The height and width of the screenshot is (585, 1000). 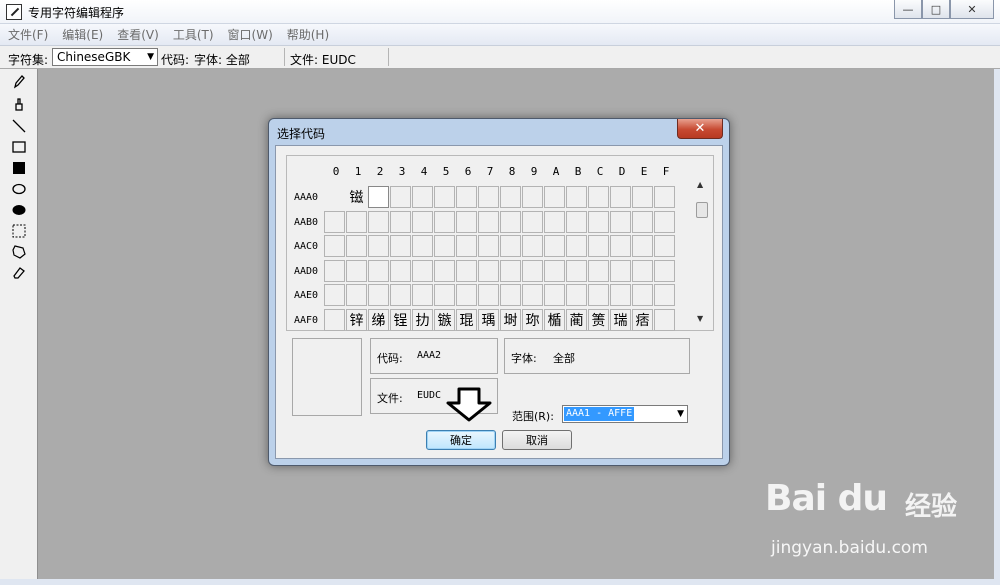 What do you see at coordinates (576, 320) in the screenshot?
I see `code-cell: 蔺` at bounding box center [576, 320].